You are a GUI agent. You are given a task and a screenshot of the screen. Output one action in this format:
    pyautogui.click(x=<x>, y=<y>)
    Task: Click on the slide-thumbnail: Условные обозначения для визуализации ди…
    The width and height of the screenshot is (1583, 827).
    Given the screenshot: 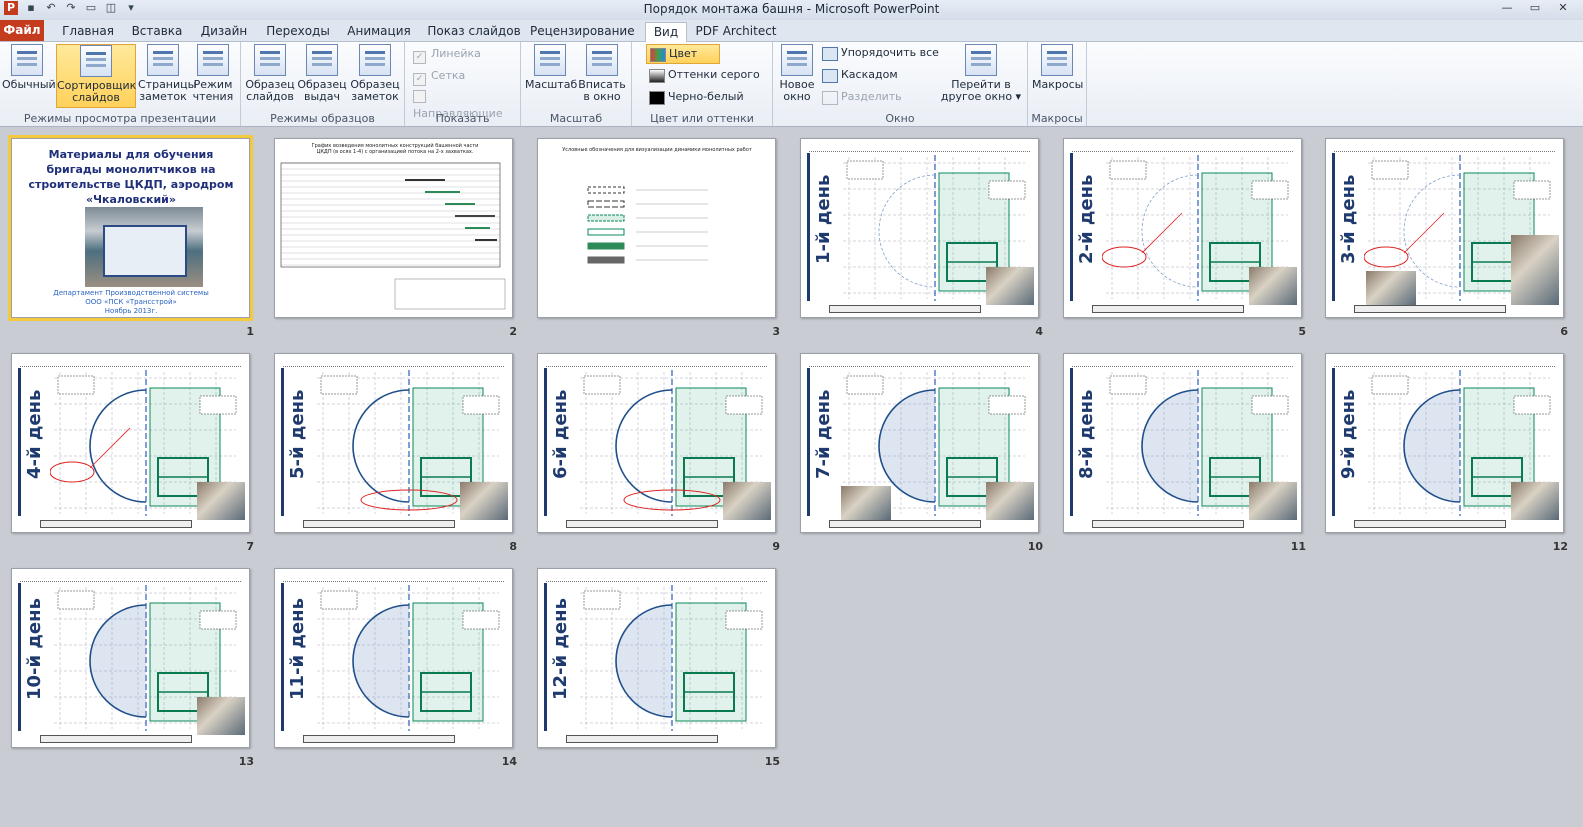 What is the action you would take?
    pyautogui.click(x=656, y=228)
    